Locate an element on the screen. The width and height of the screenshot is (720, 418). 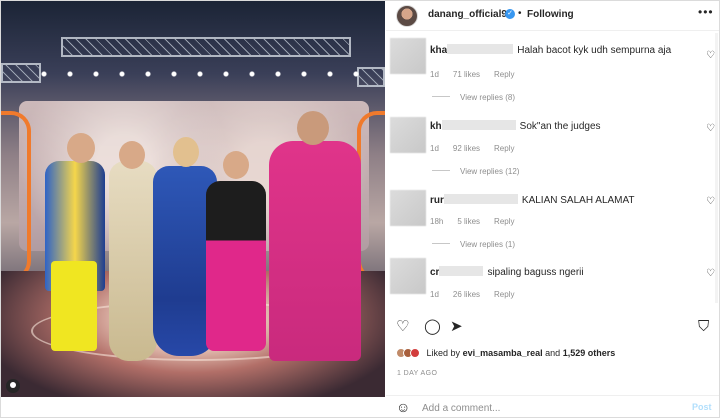
comment-meta: 1d 92 likes Reply is located at coordinates (479, 148).